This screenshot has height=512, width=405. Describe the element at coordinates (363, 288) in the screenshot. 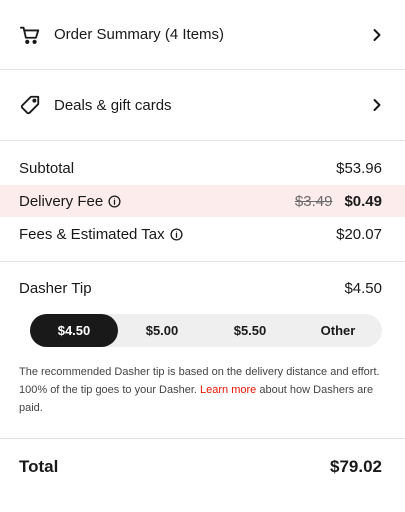

I see `dasher-tip-value: $4.50` at that location.